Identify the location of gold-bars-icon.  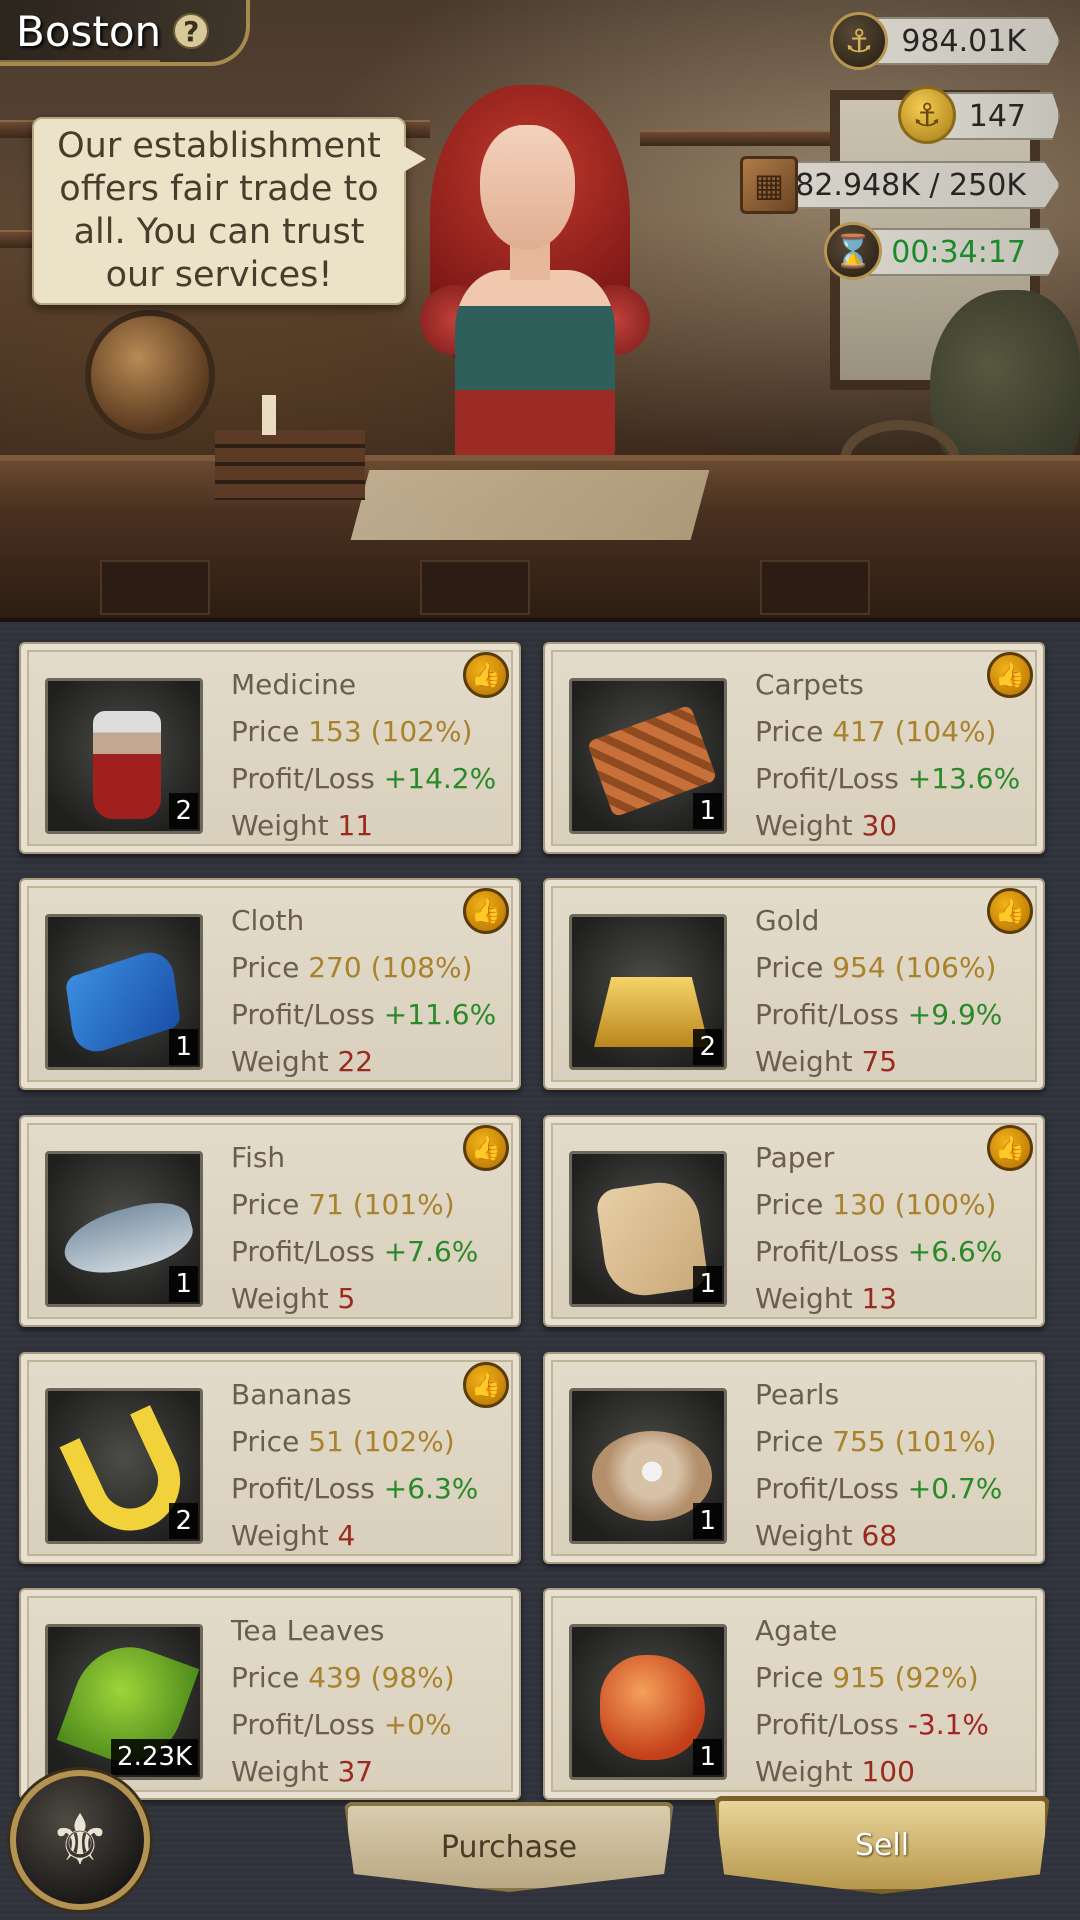
(651, 1012).